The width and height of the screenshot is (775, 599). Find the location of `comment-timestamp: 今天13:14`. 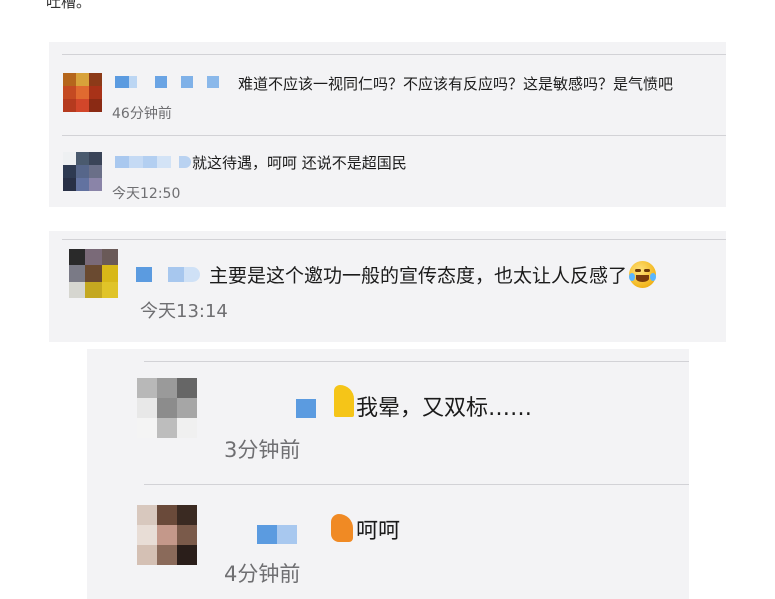

comment-timestamp: 今天13:14 is located at coordinates (184, 311).